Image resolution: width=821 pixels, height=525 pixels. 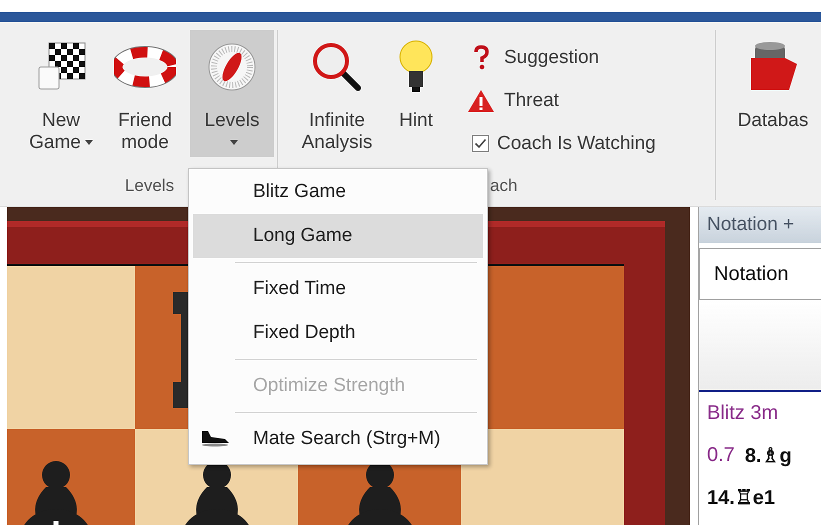 I want to click on panel-header: Notation +, so click(x=760, y=225).